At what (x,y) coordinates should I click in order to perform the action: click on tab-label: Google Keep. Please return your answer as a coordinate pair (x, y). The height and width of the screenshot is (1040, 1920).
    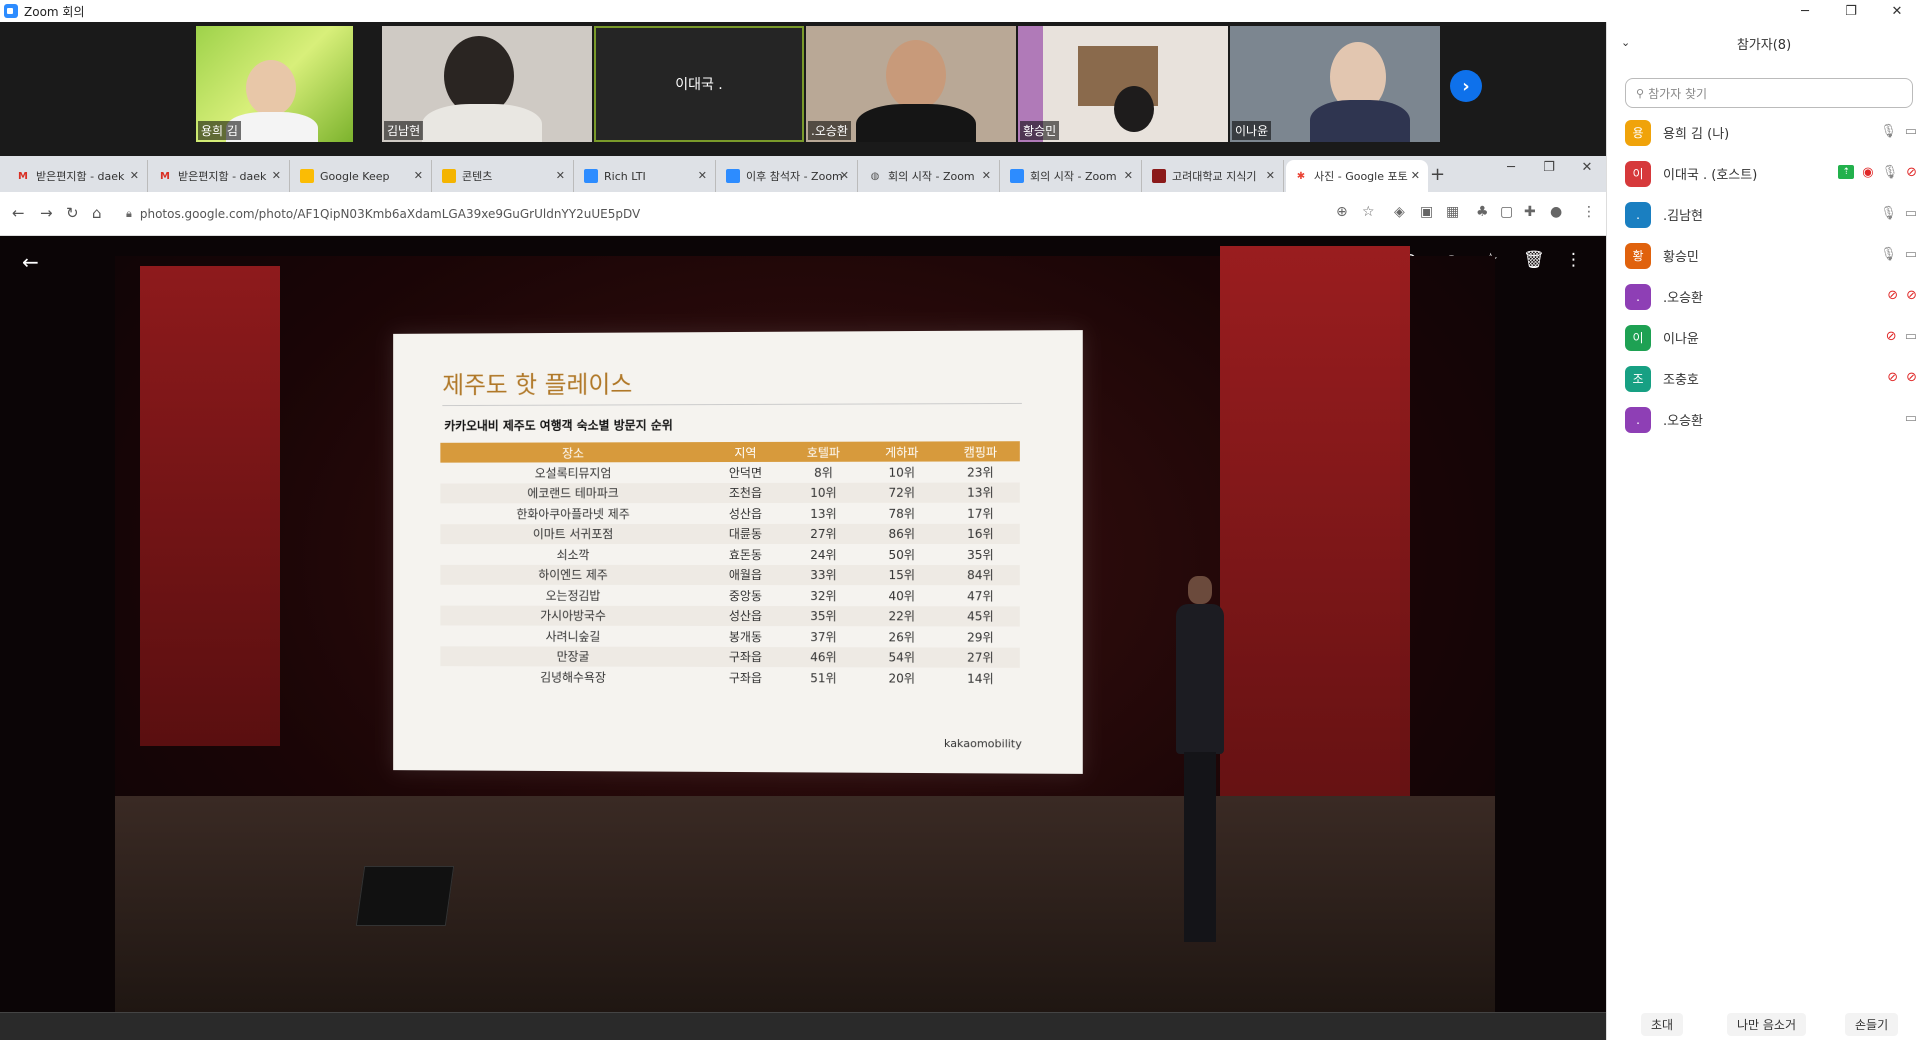
    Looking at the image, I should click on (355, 176).